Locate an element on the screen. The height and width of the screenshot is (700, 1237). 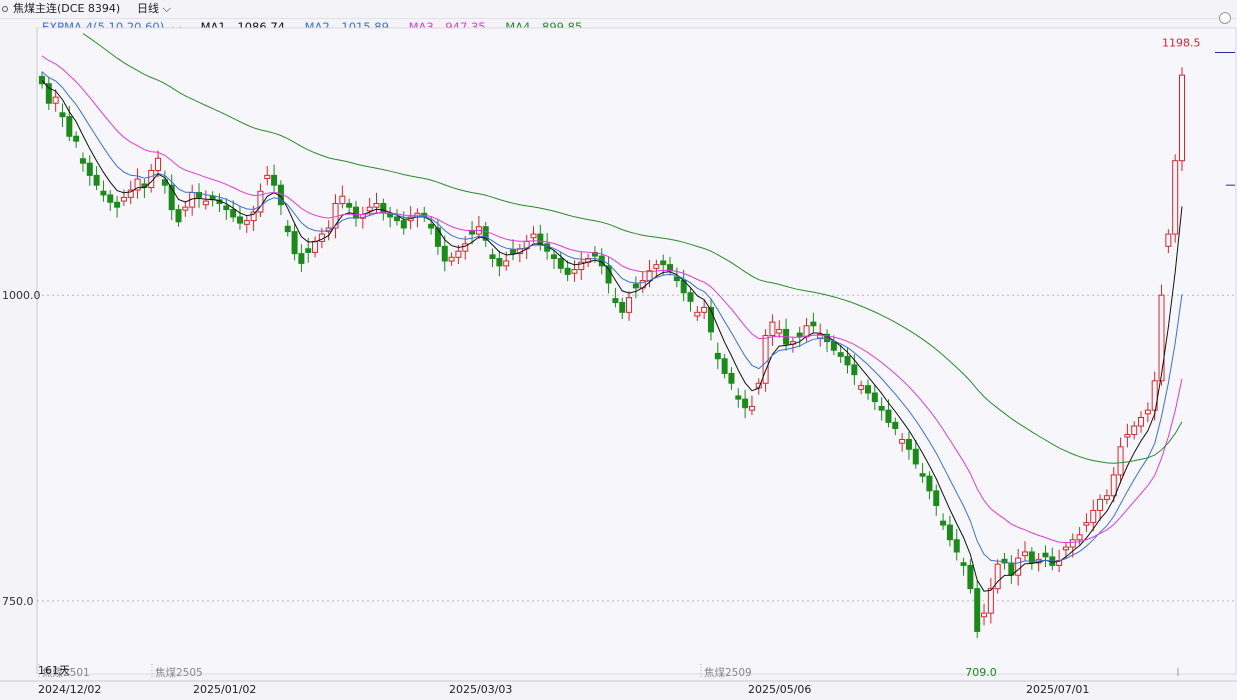
y-tick-label: 1000.0 is located at coordinates (21, 295).